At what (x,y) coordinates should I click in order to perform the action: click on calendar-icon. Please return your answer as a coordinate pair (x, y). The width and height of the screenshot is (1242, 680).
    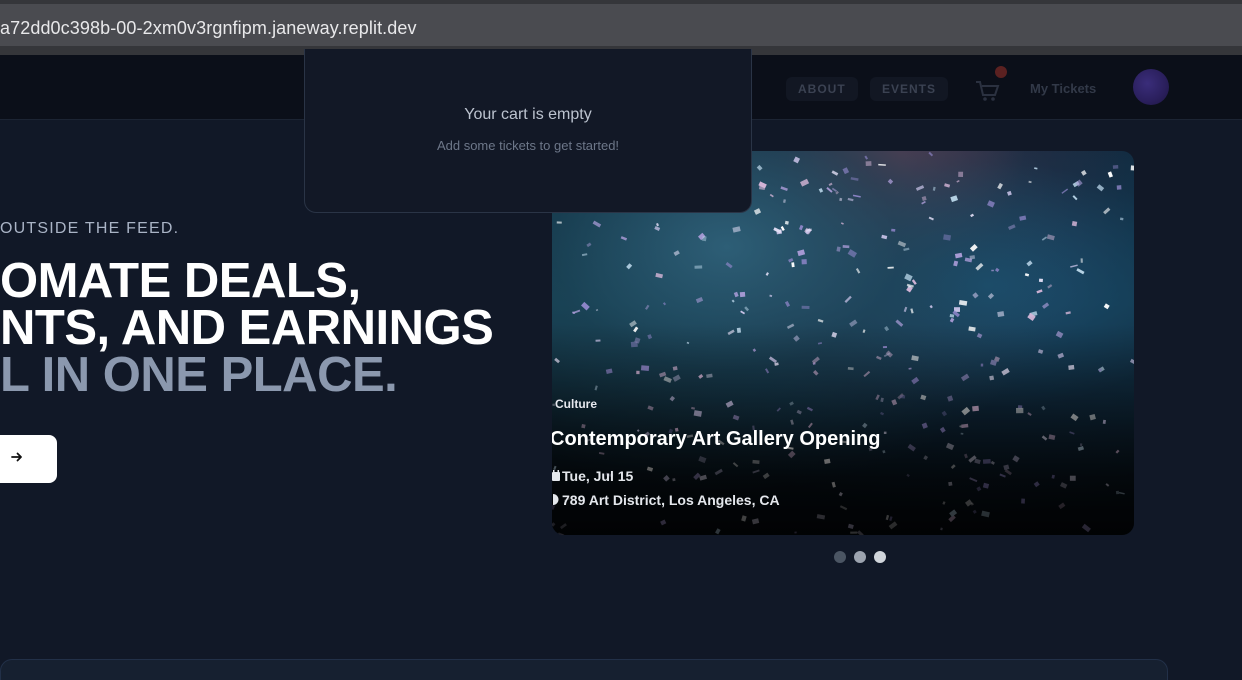
    Looking at the image, I should click on (557, 476).